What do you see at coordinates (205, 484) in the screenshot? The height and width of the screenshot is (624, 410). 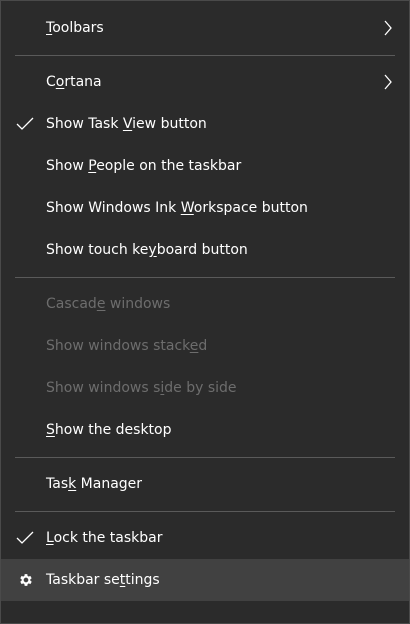 I see `menu-item-task-manager: Task Manager` at bounding box center [205, 484].